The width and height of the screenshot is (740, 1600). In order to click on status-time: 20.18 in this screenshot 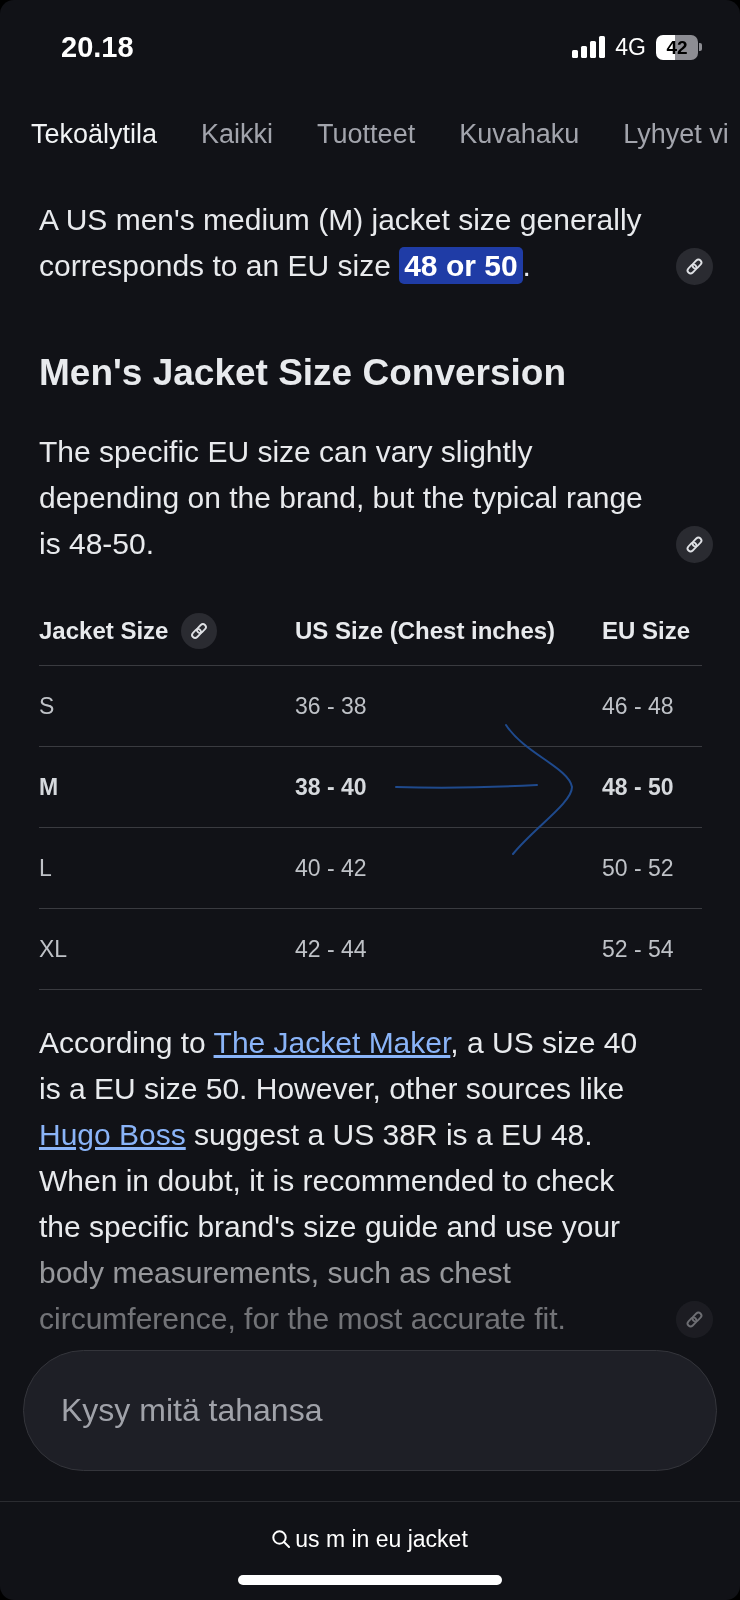, I will do `click(97, 47)`.